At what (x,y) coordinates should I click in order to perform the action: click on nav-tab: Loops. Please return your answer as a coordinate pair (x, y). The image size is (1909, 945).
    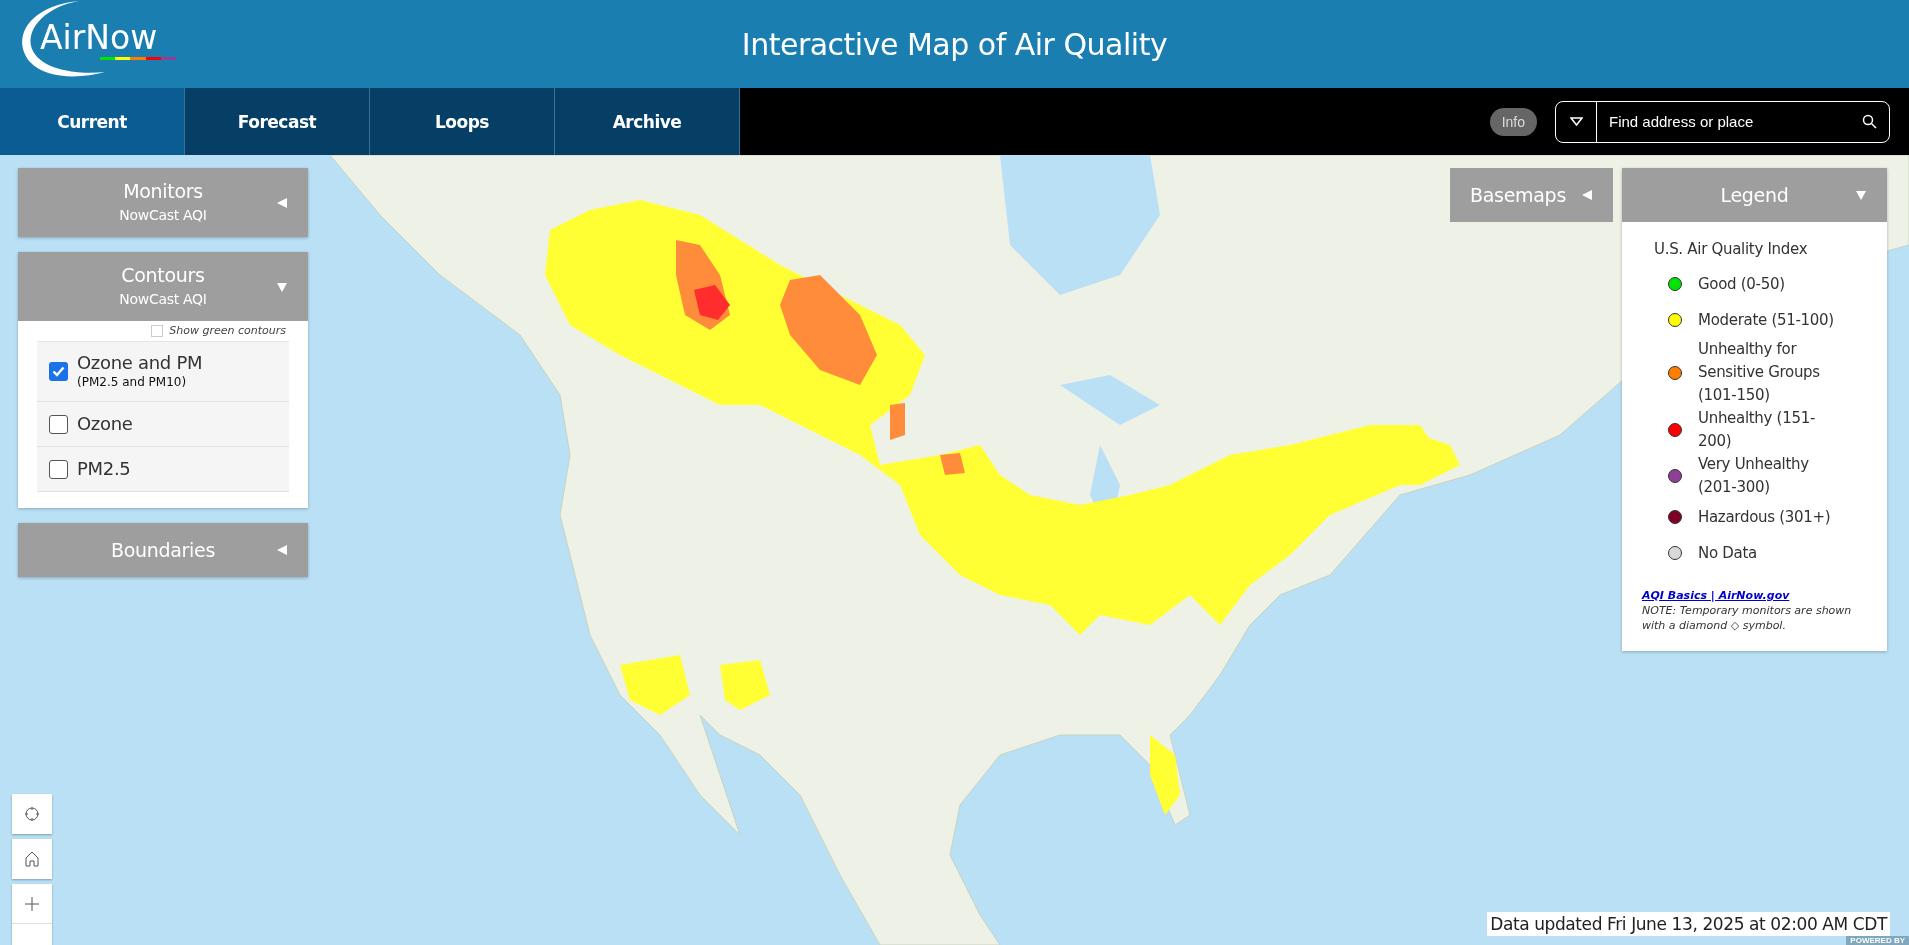
    Looking at the image, I should click on (462, 121).